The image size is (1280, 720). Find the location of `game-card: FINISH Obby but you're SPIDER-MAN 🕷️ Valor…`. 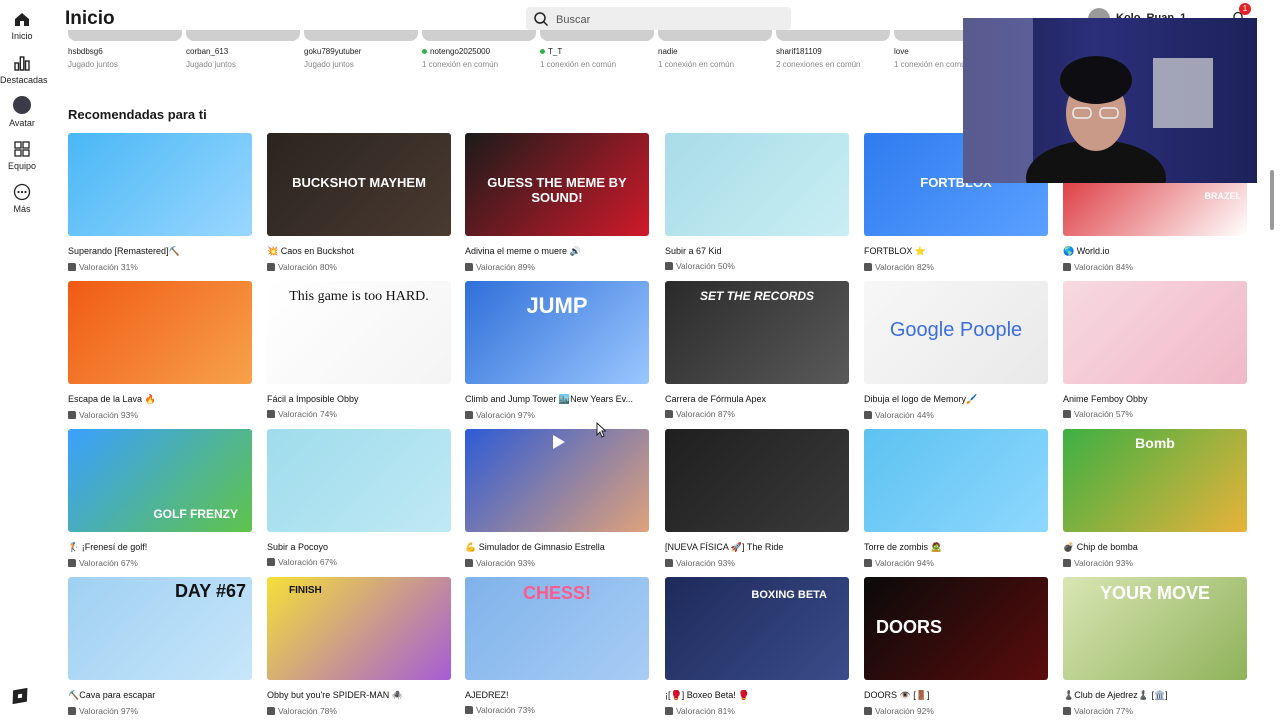

game-card: FINISH Obby but you're SPIDER-MAN 🕷️ Valor… is located at coordinates (359, 646).